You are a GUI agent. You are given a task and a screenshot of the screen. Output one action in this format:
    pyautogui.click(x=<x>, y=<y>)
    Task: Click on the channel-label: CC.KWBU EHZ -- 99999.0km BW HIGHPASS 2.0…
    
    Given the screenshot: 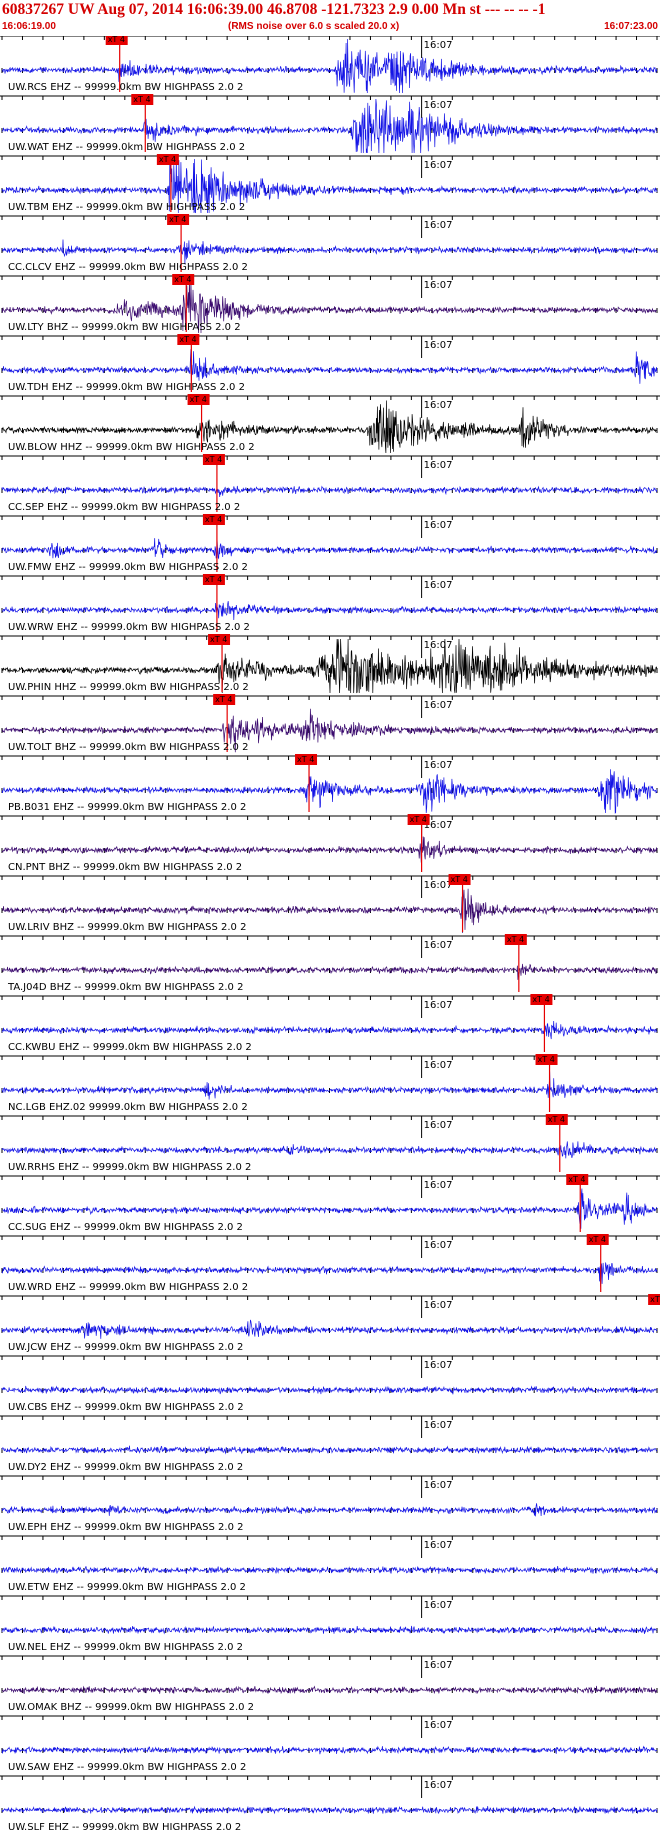 What is the action you would take?
    pyautogui.click(x=130, y=1047)
    